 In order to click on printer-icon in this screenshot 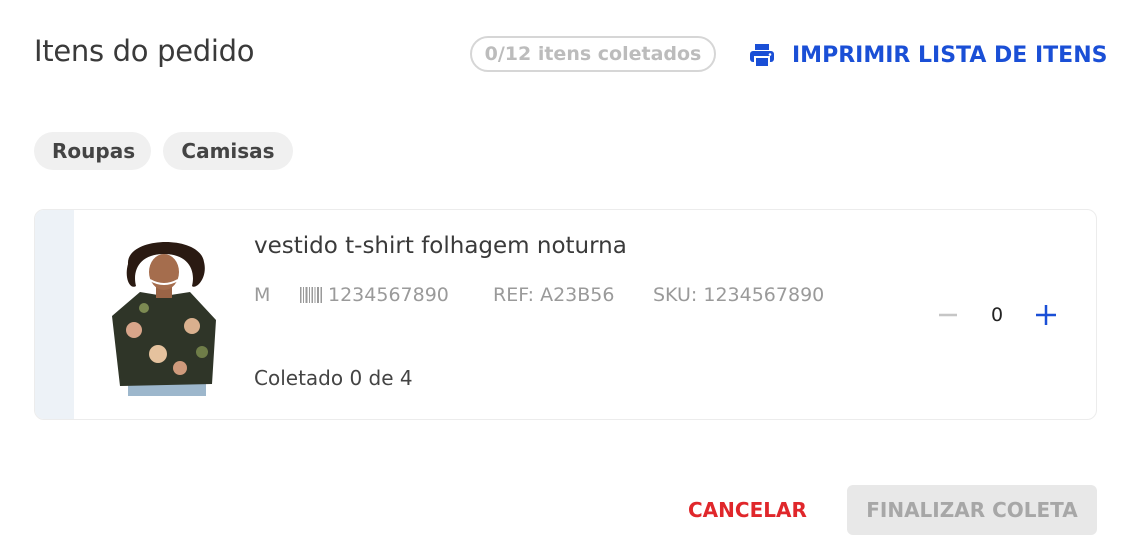, I will do `click(762, 56)`.